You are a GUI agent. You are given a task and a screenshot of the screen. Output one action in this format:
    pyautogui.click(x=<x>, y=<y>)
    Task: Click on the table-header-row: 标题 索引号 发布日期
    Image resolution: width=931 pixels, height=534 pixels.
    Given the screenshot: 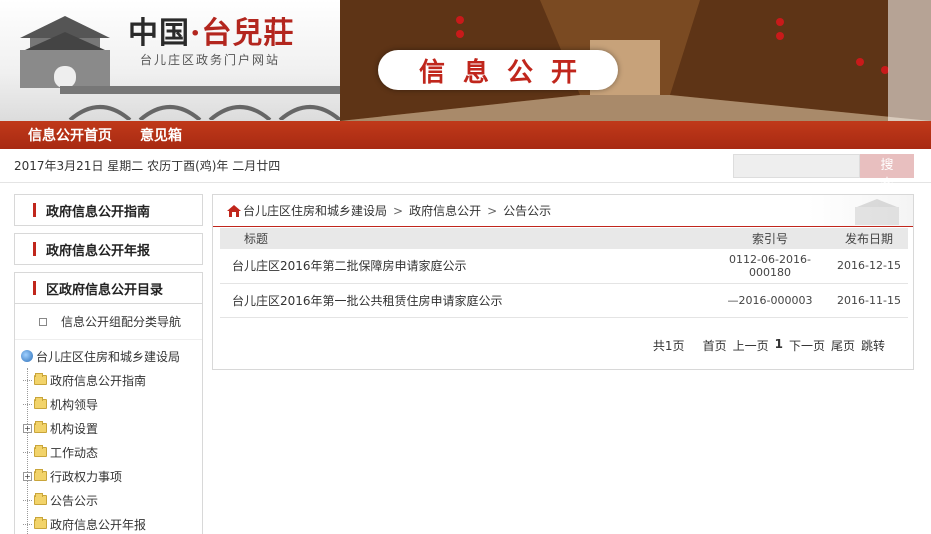 What is the action you would take?
    pyautogui.click(x=564, y=238)
    